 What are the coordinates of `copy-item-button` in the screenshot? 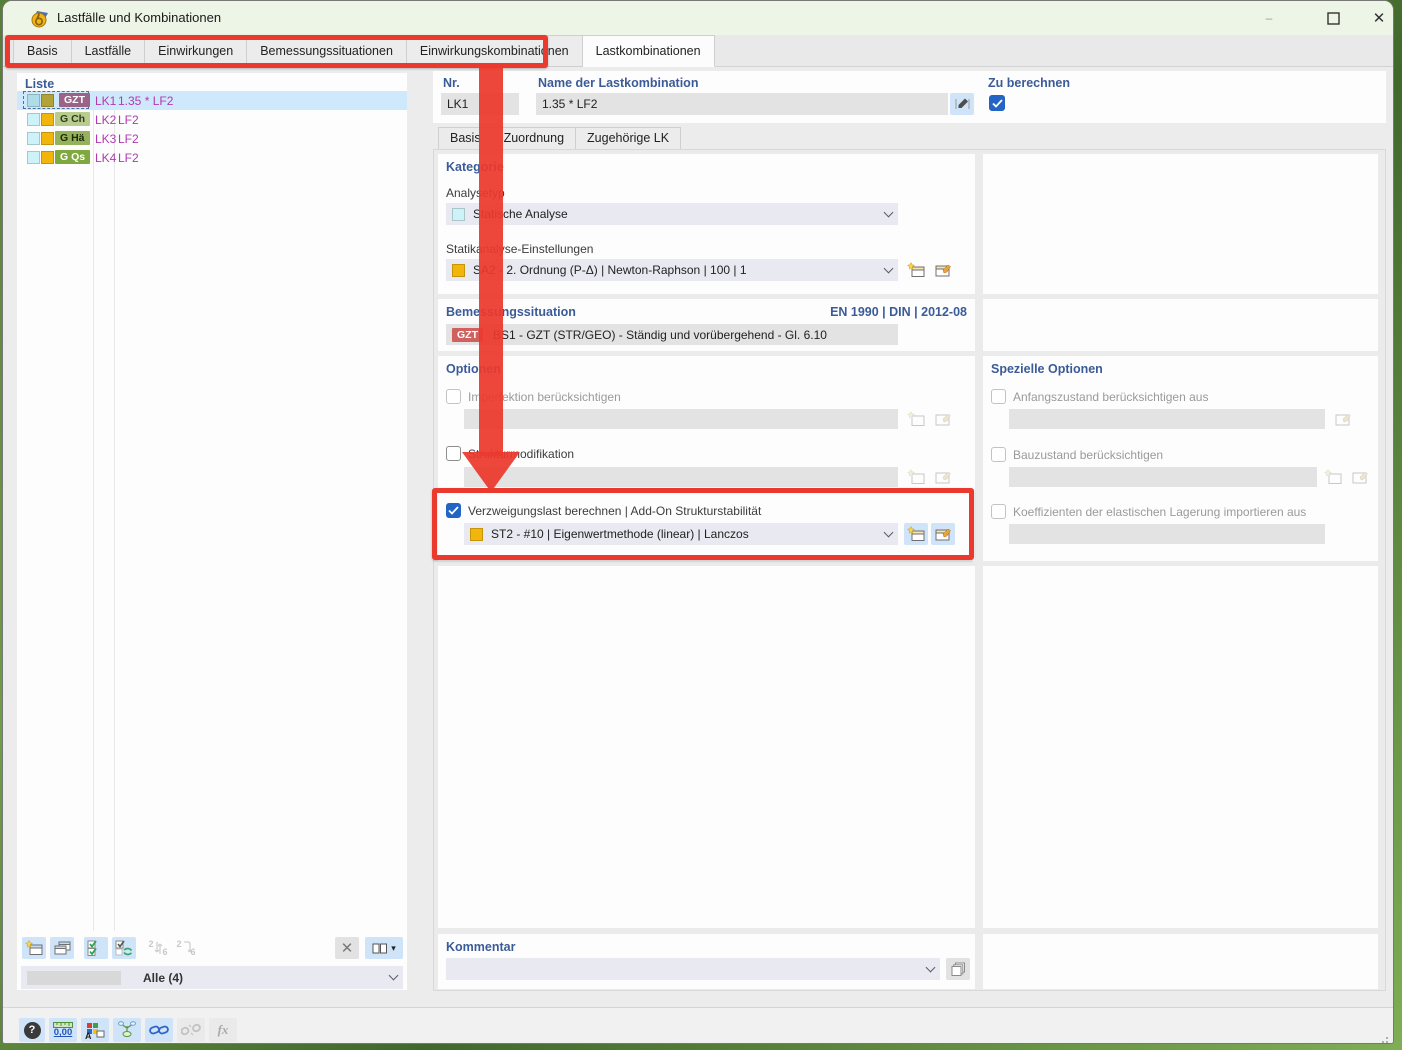 It's located at (62, 948).